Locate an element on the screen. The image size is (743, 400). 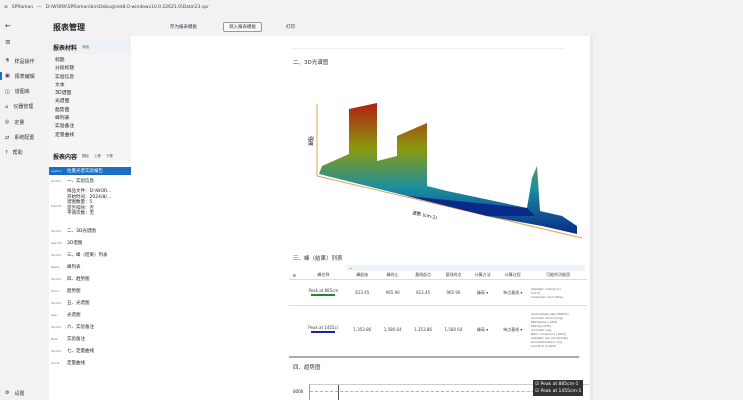
column-header: 峰终止 is located at coordinates (392, 275).